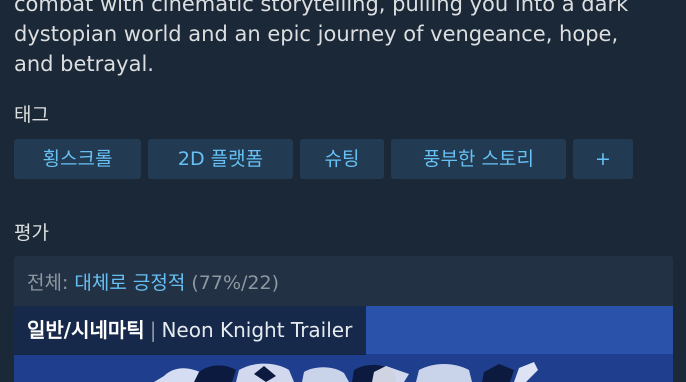 This screenshot has height=382, width=686. I want to click on tags-heading: 태그, so click(31, 115).